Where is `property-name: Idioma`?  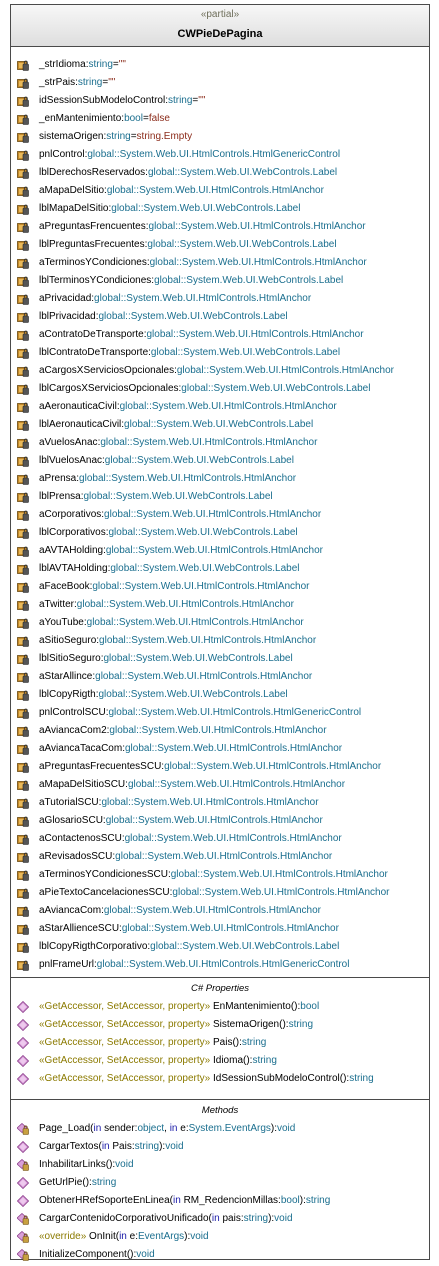 property-name: Idioma is located at coordinates (227, 1060).